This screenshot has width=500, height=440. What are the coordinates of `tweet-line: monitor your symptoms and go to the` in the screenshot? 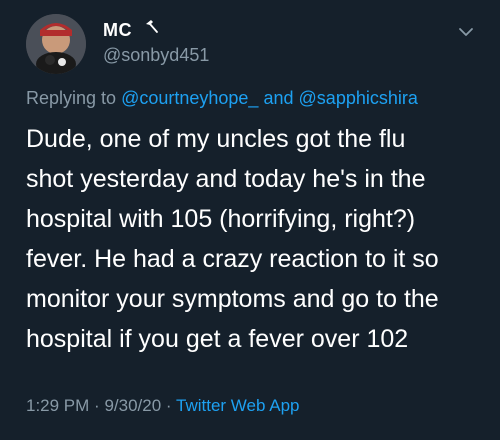 It's located at (232, 299).